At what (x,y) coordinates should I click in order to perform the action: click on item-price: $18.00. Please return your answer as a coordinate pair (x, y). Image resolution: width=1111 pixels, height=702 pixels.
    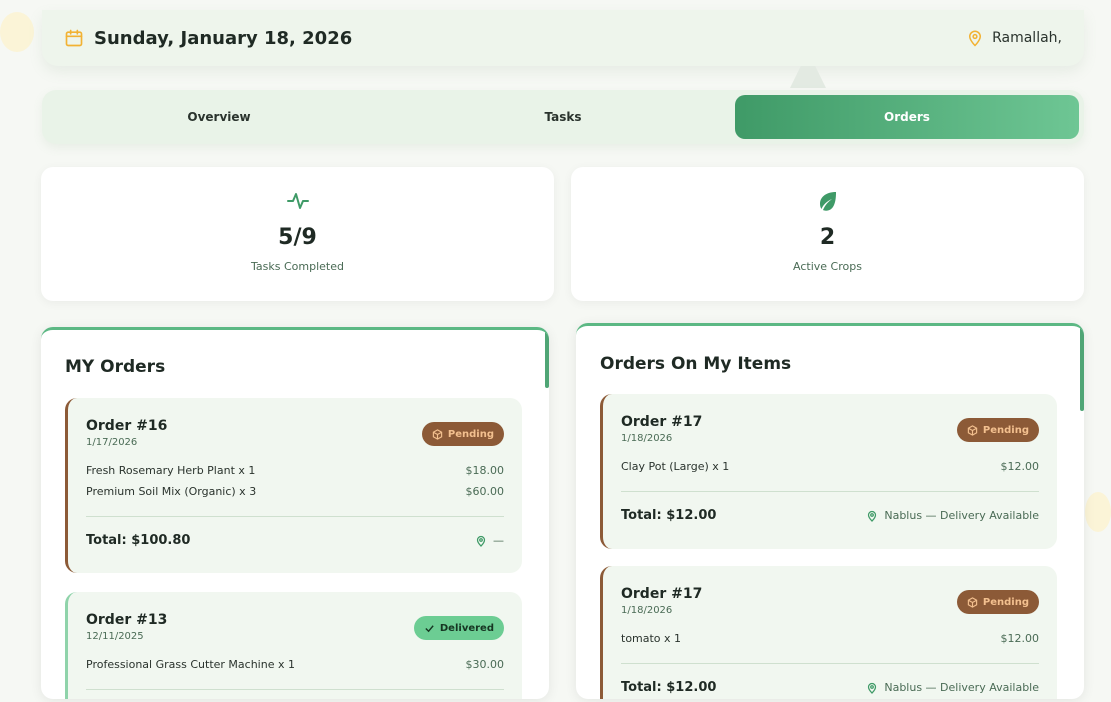
    Looking at the image, I should click on (485, 470).